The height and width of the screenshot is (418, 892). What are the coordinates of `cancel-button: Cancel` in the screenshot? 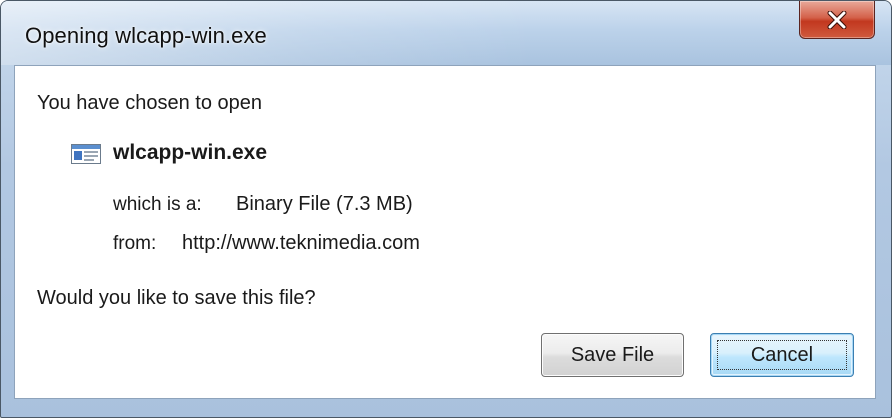 It's located at (782, 355).